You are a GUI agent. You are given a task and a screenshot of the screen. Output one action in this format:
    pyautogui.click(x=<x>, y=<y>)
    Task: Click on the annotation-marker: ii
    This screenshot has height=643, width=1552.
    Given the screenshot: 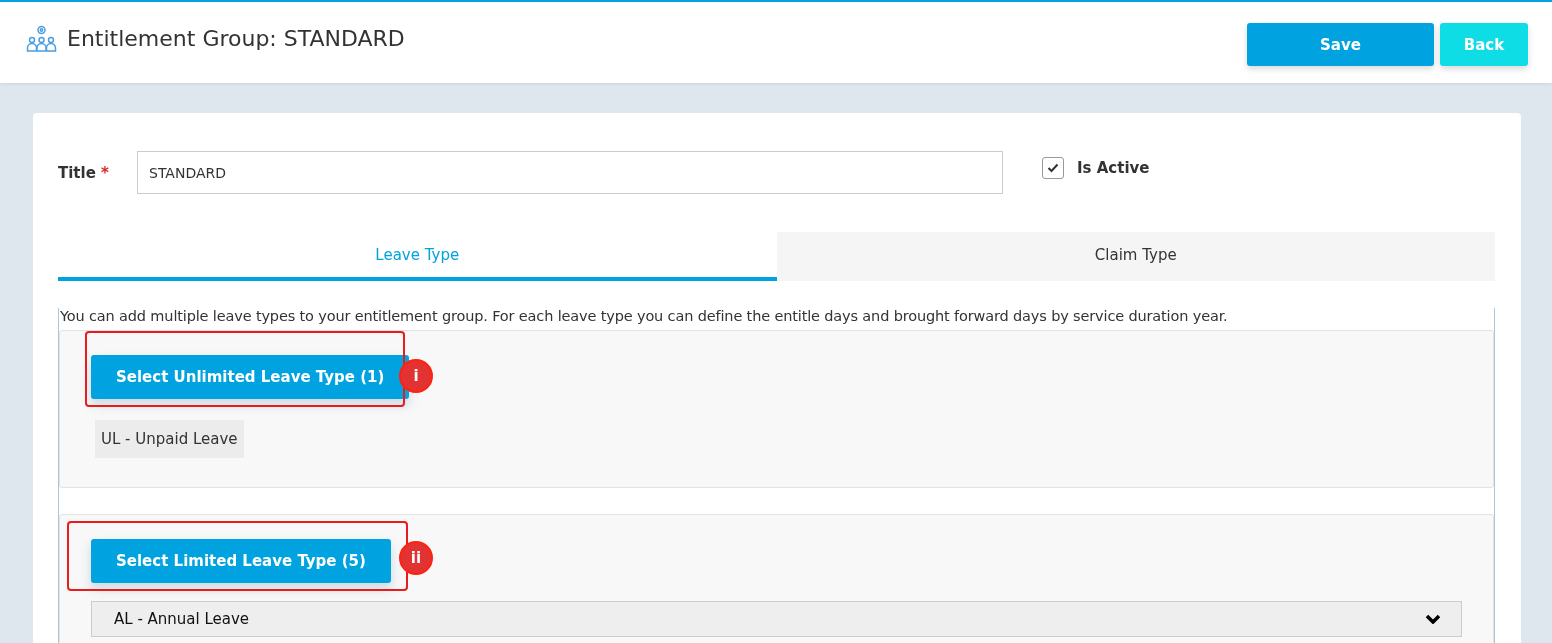 What is the action you would take?
    pyautogui.click(x=416, y=558)
    